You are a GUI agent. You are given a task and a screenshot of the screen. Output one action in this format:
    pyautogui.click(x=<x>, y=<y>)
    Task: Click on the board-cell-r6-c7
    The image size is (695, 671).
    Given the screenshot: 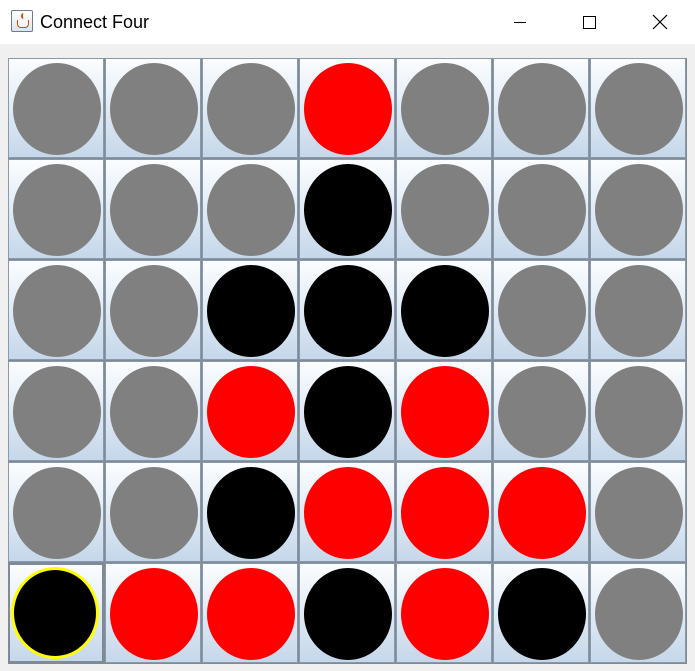 What is the action you would take?
    pyautogui.click(x=638, y=613)
    